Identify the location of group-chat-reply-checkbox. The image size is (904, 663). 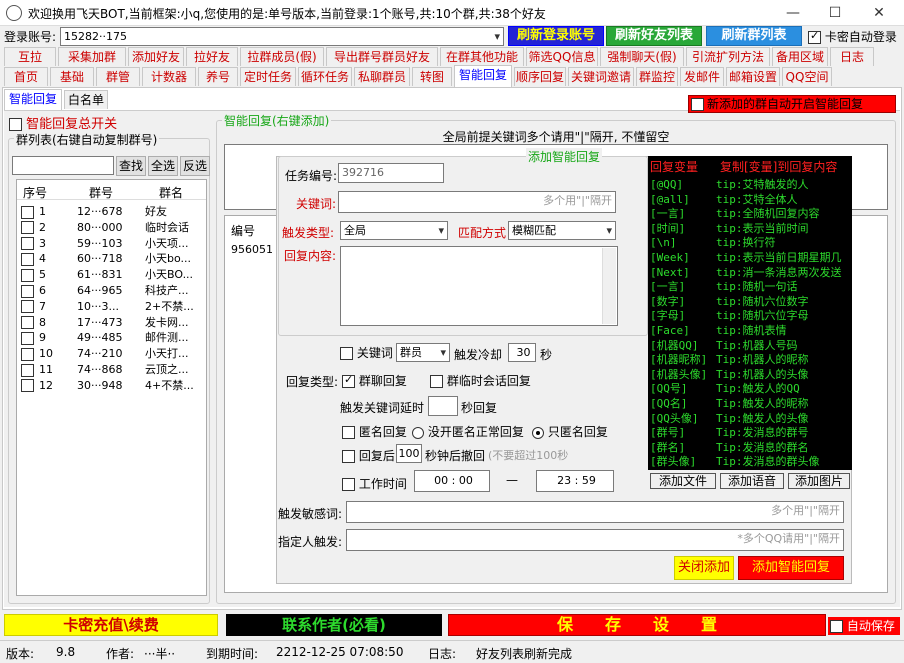
(348, 380).